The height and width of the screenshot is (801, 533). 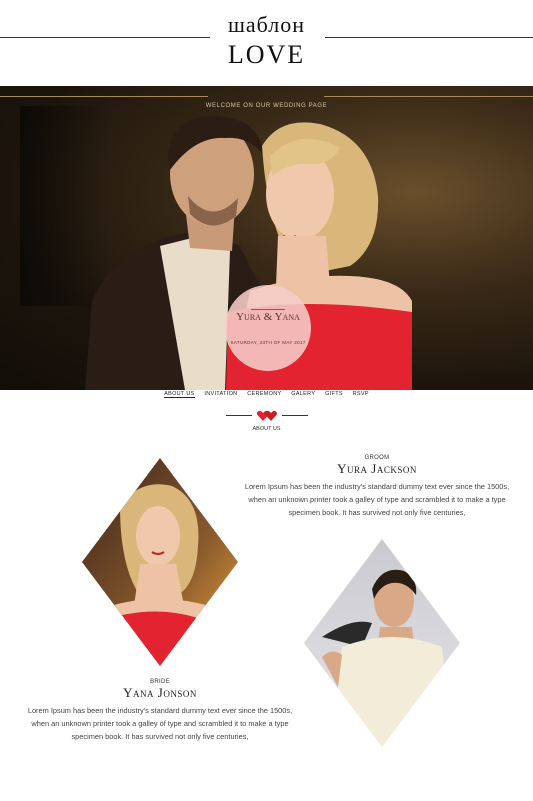 I want to click on bride-name: Yana Jonson, so click(x=160, y=692).